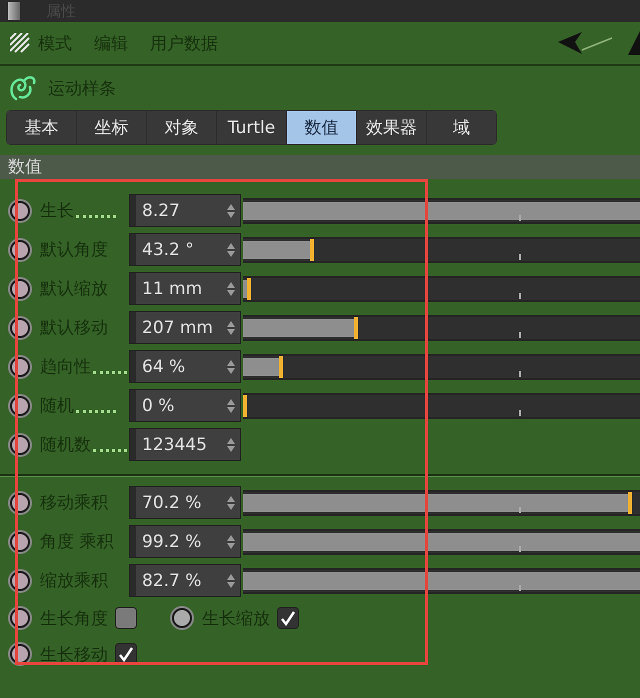 The width and height of the screenshot is (640, 698). Describe the element at coordinates (185, 502) in the screenshot. I see `number-field: 70.2 %` at that location.